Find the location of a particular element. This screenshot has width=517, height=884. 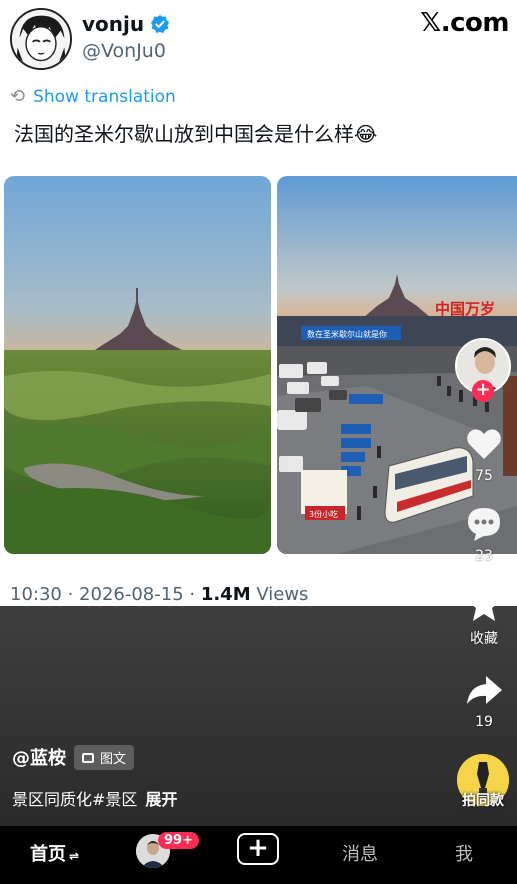

post-type-tag: 图文 is located at coordinates (104, 757).